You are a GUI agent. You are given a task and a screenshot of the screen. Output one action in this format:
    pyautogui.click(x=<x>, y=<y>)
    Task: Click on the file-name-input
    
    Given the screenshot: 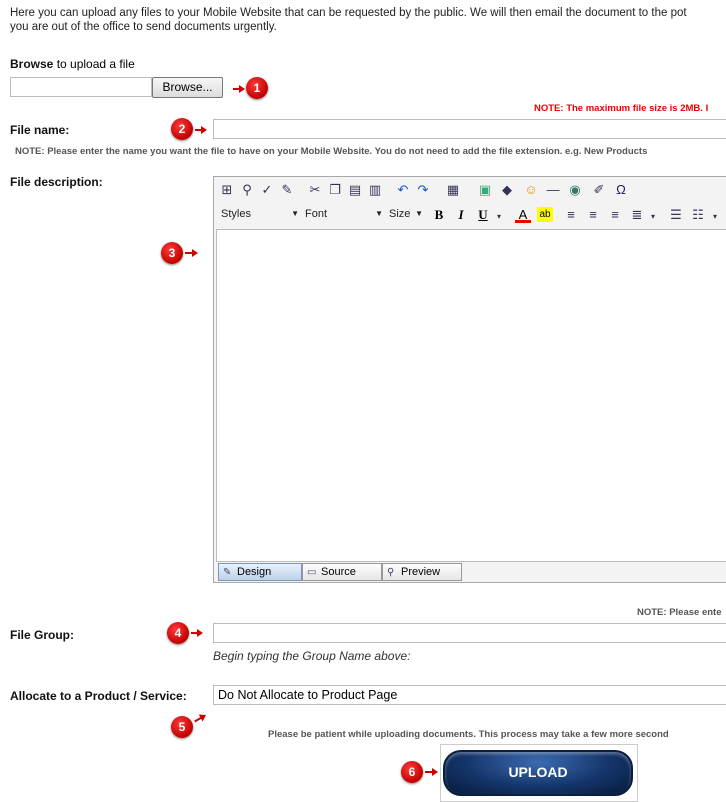 What is the action you would take?
    pyautogui.click(x=469, y=129)
    